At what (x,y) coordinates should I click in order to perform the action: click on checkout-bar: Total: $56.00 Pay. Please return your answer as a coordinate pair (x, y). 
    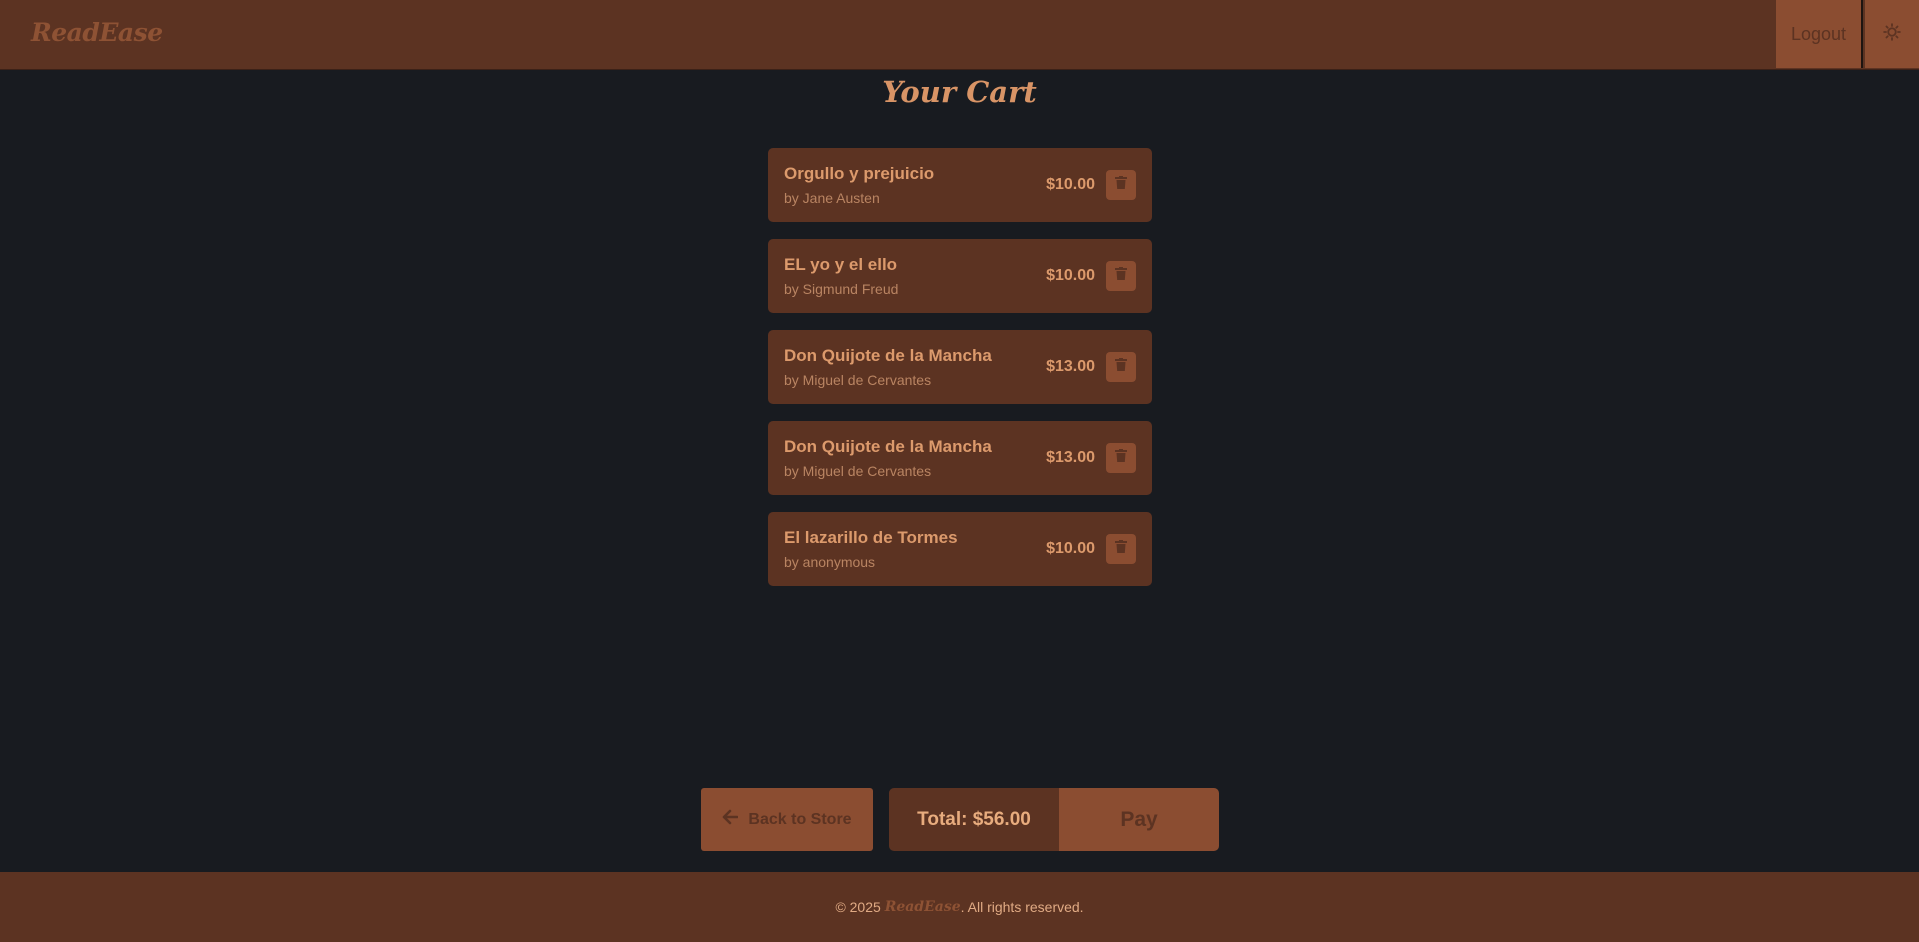
    Looking at the image, I should click on (1054, 819).